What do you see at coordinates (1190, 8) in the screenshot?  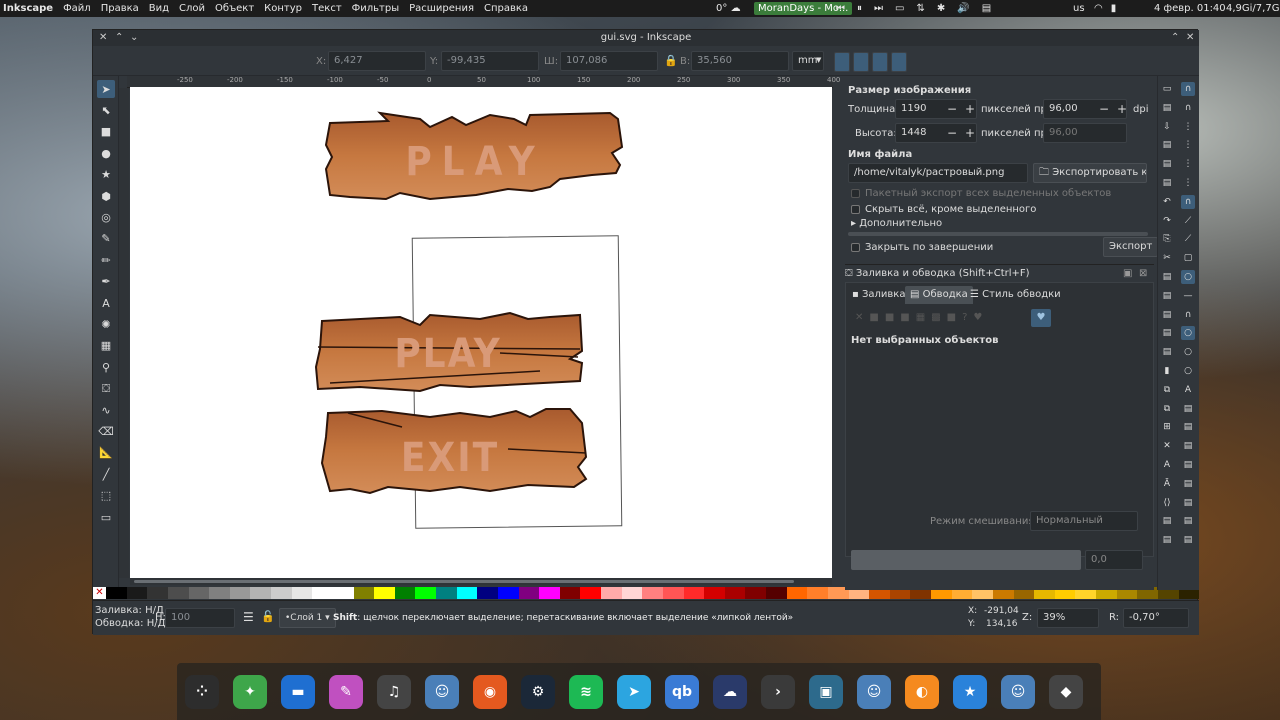 I see `clock: 4 февр. 01:40` at bounding box center [1190, 8].